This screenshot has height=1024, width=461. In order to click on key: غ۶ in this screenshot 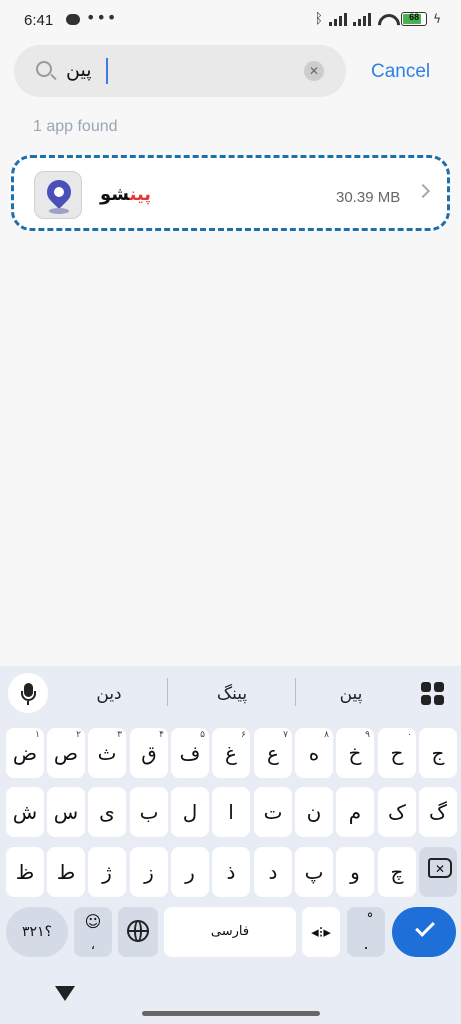, I will do `click(231, 753)`.